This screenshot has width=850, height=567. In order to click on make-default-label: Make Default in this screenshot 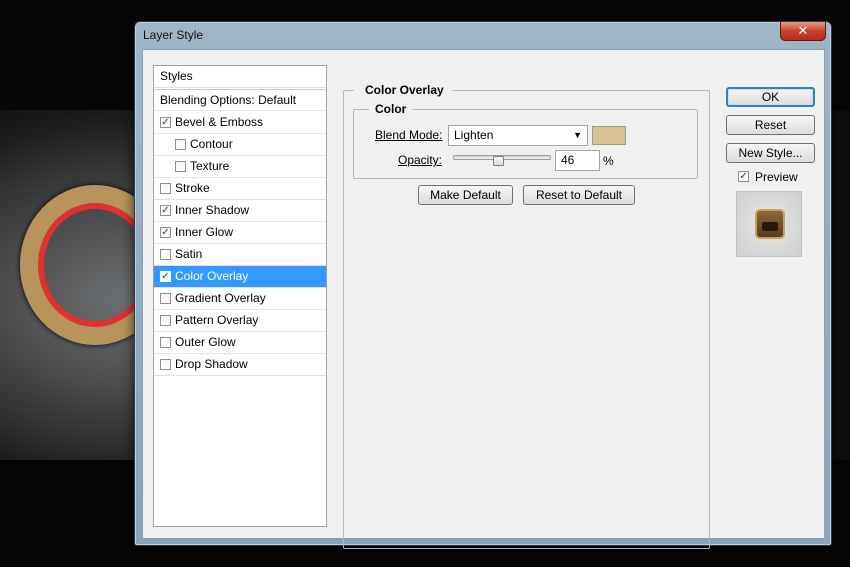, I will do `click(465, 195)`.